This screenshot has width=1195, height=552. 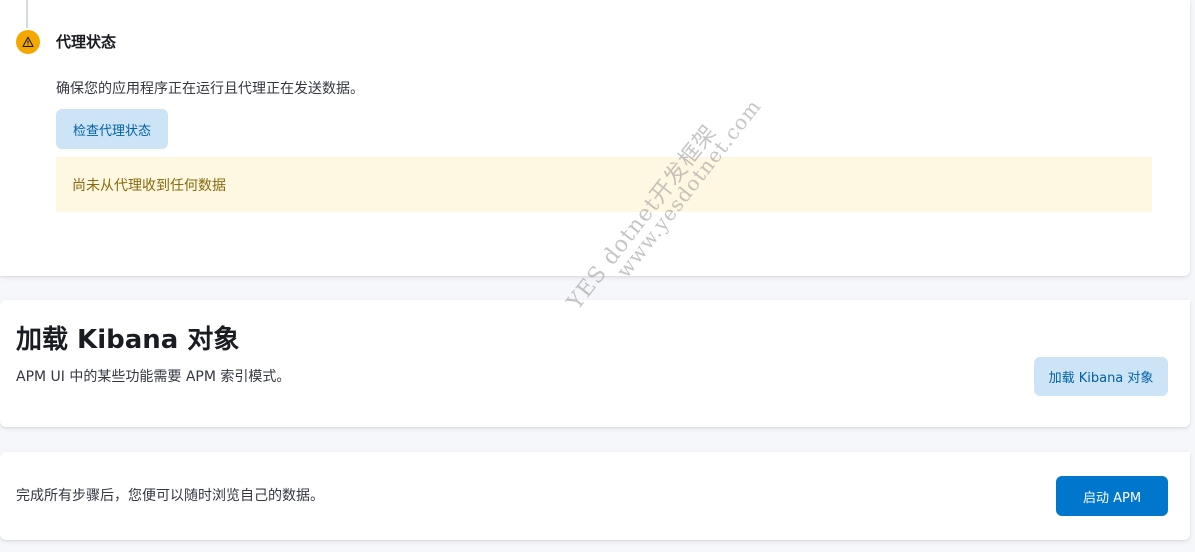 I want to click on step-connector-line, so click(x=27, y=14).